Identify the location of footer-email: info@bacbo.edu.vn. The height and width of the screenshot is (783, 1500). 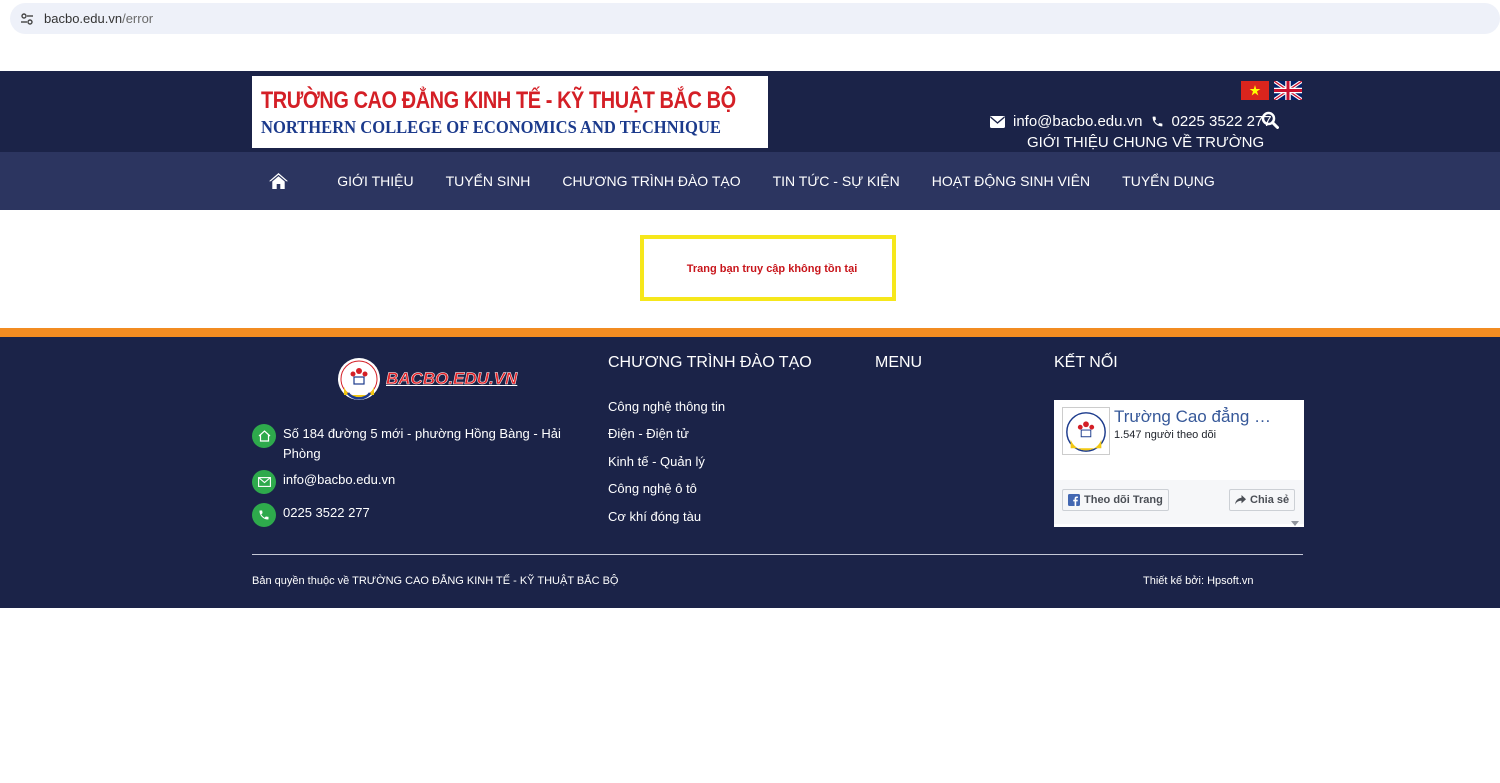
(339, 480).